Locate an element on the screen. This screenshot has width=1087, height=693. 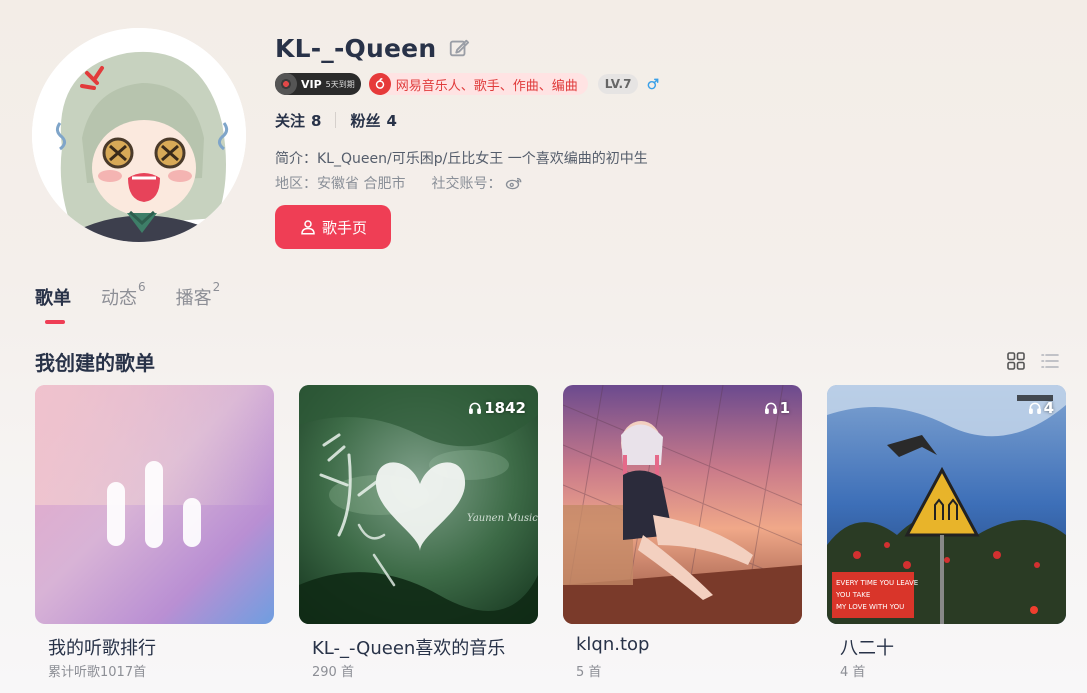
play-count-value: 1 is located at coordinates (784, 408).